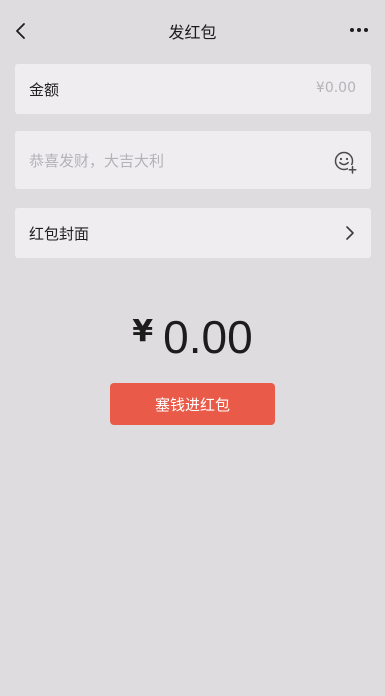  I want to click on more-dots-icon, so click(359, 30).